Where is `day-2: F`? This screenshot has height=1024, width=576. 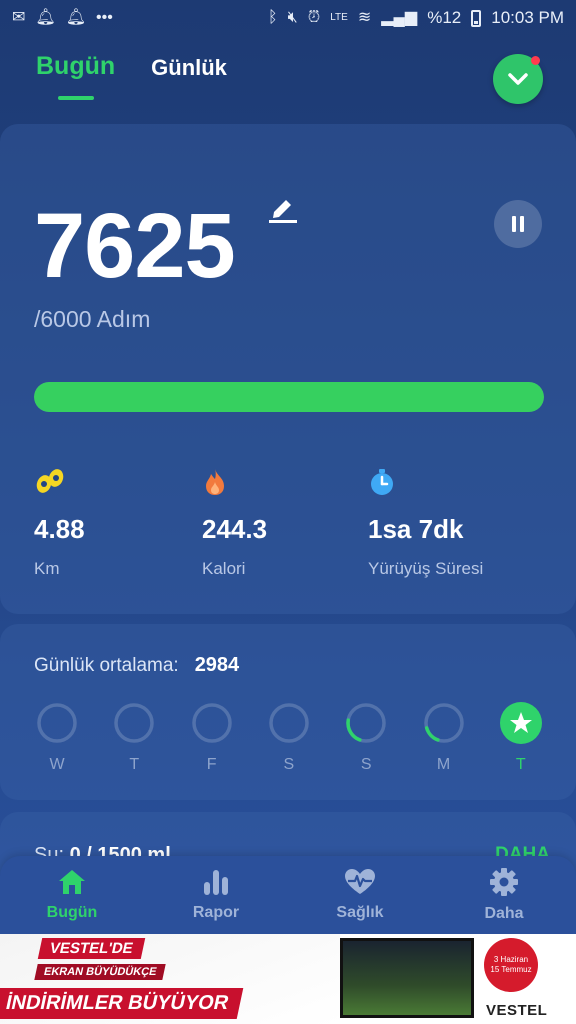 day-2: F is located at coordinates (212, 738).